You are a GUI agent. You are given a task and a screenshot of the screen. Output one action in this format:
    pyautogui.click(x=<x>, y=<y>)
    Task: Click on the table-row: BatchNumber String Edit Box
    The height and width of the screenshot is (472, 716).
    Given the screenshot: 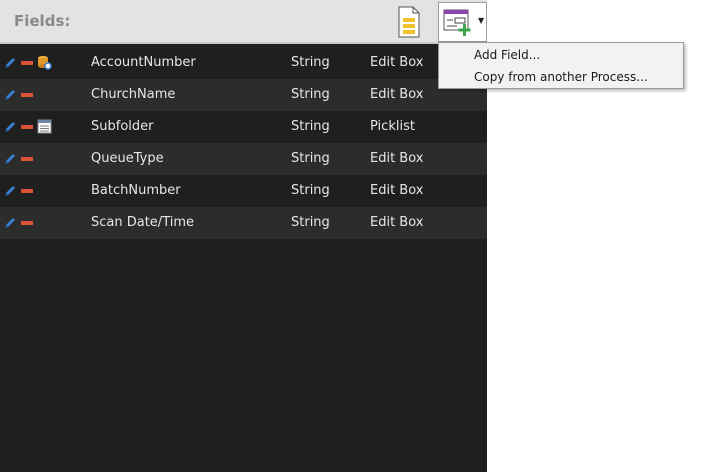 What is the action you would take?
    pyautogui.click(x=243, y=191)
    